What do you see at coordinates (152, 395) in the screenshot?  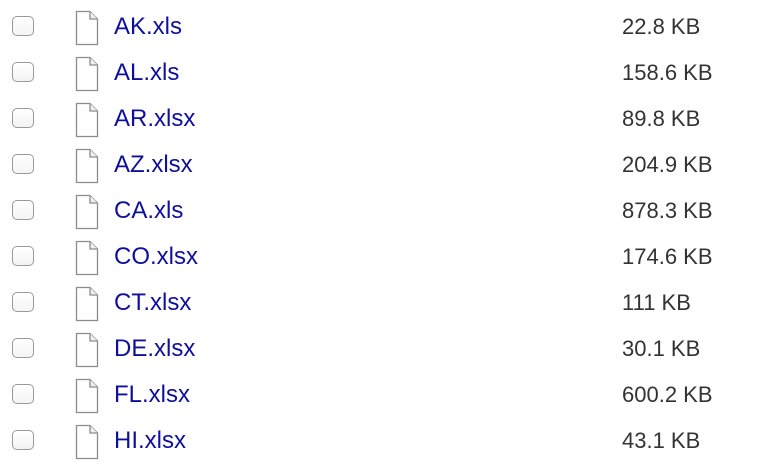 I see `file-name-link: FL.xlsx` at bounding box center [152, 395].